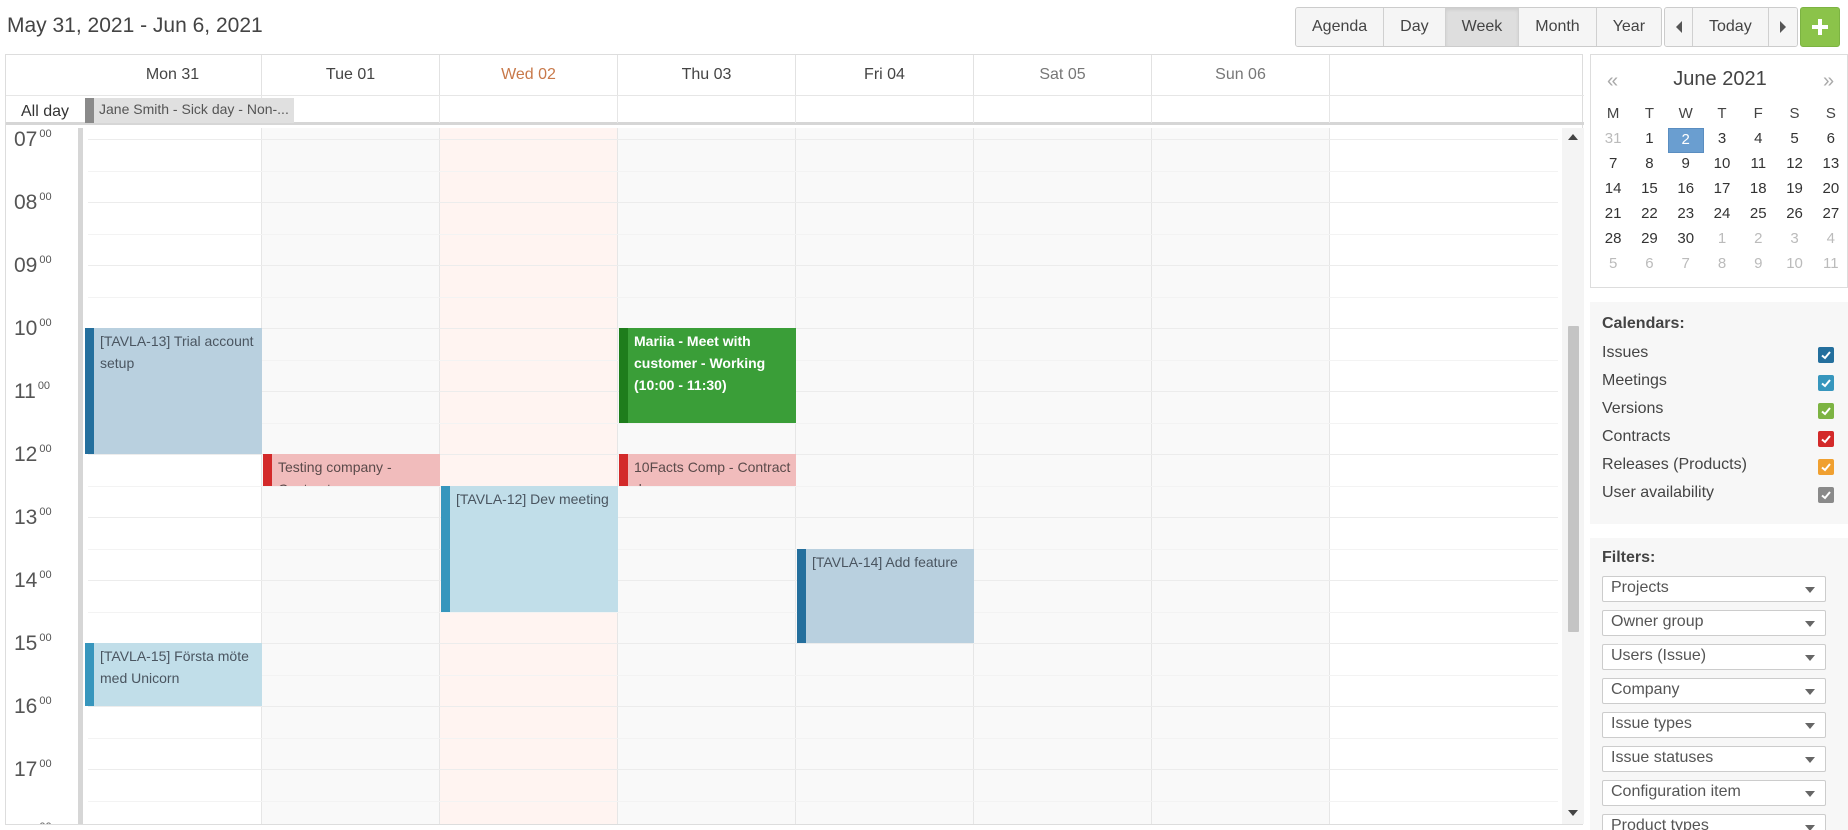 The height and width of the screenshot is (830, 1848). I want to click on today-button: Today, so click(1731, 27).